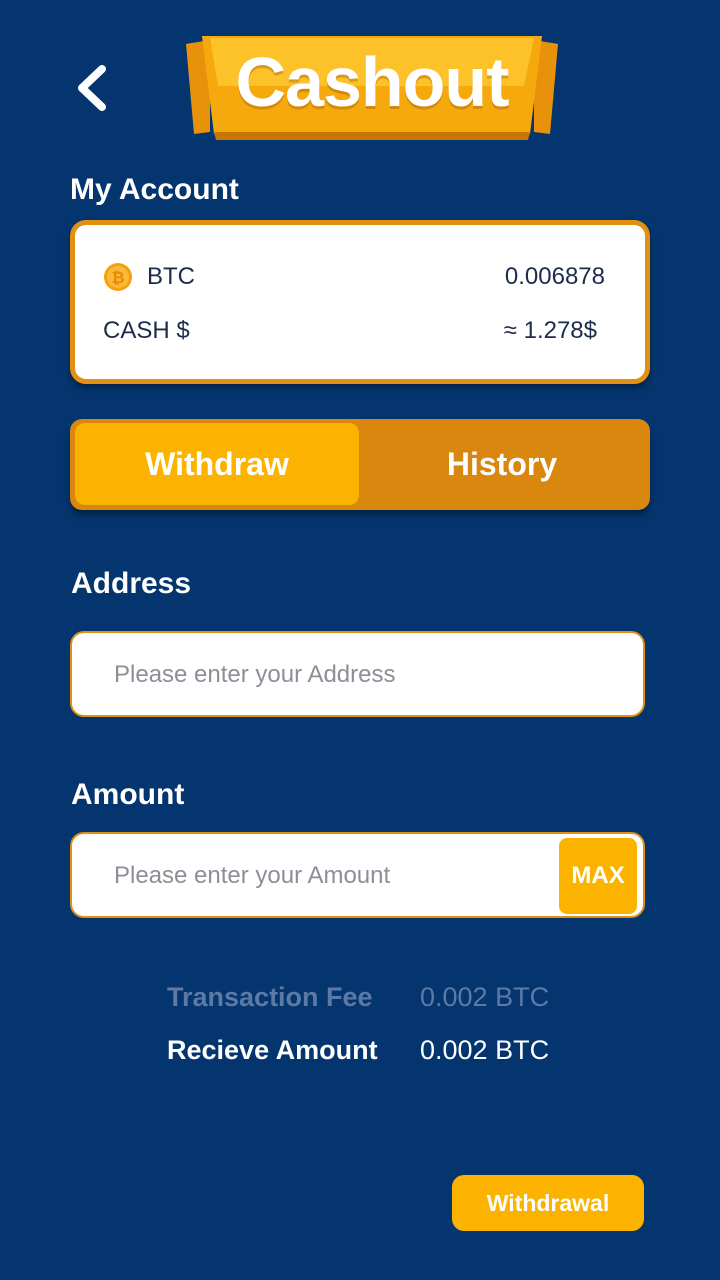 The image size is (720, 1280). Describe the element at coordinates (217, 464) in the screenshot. I see `tab-withdraw: Withdraw` at that location.